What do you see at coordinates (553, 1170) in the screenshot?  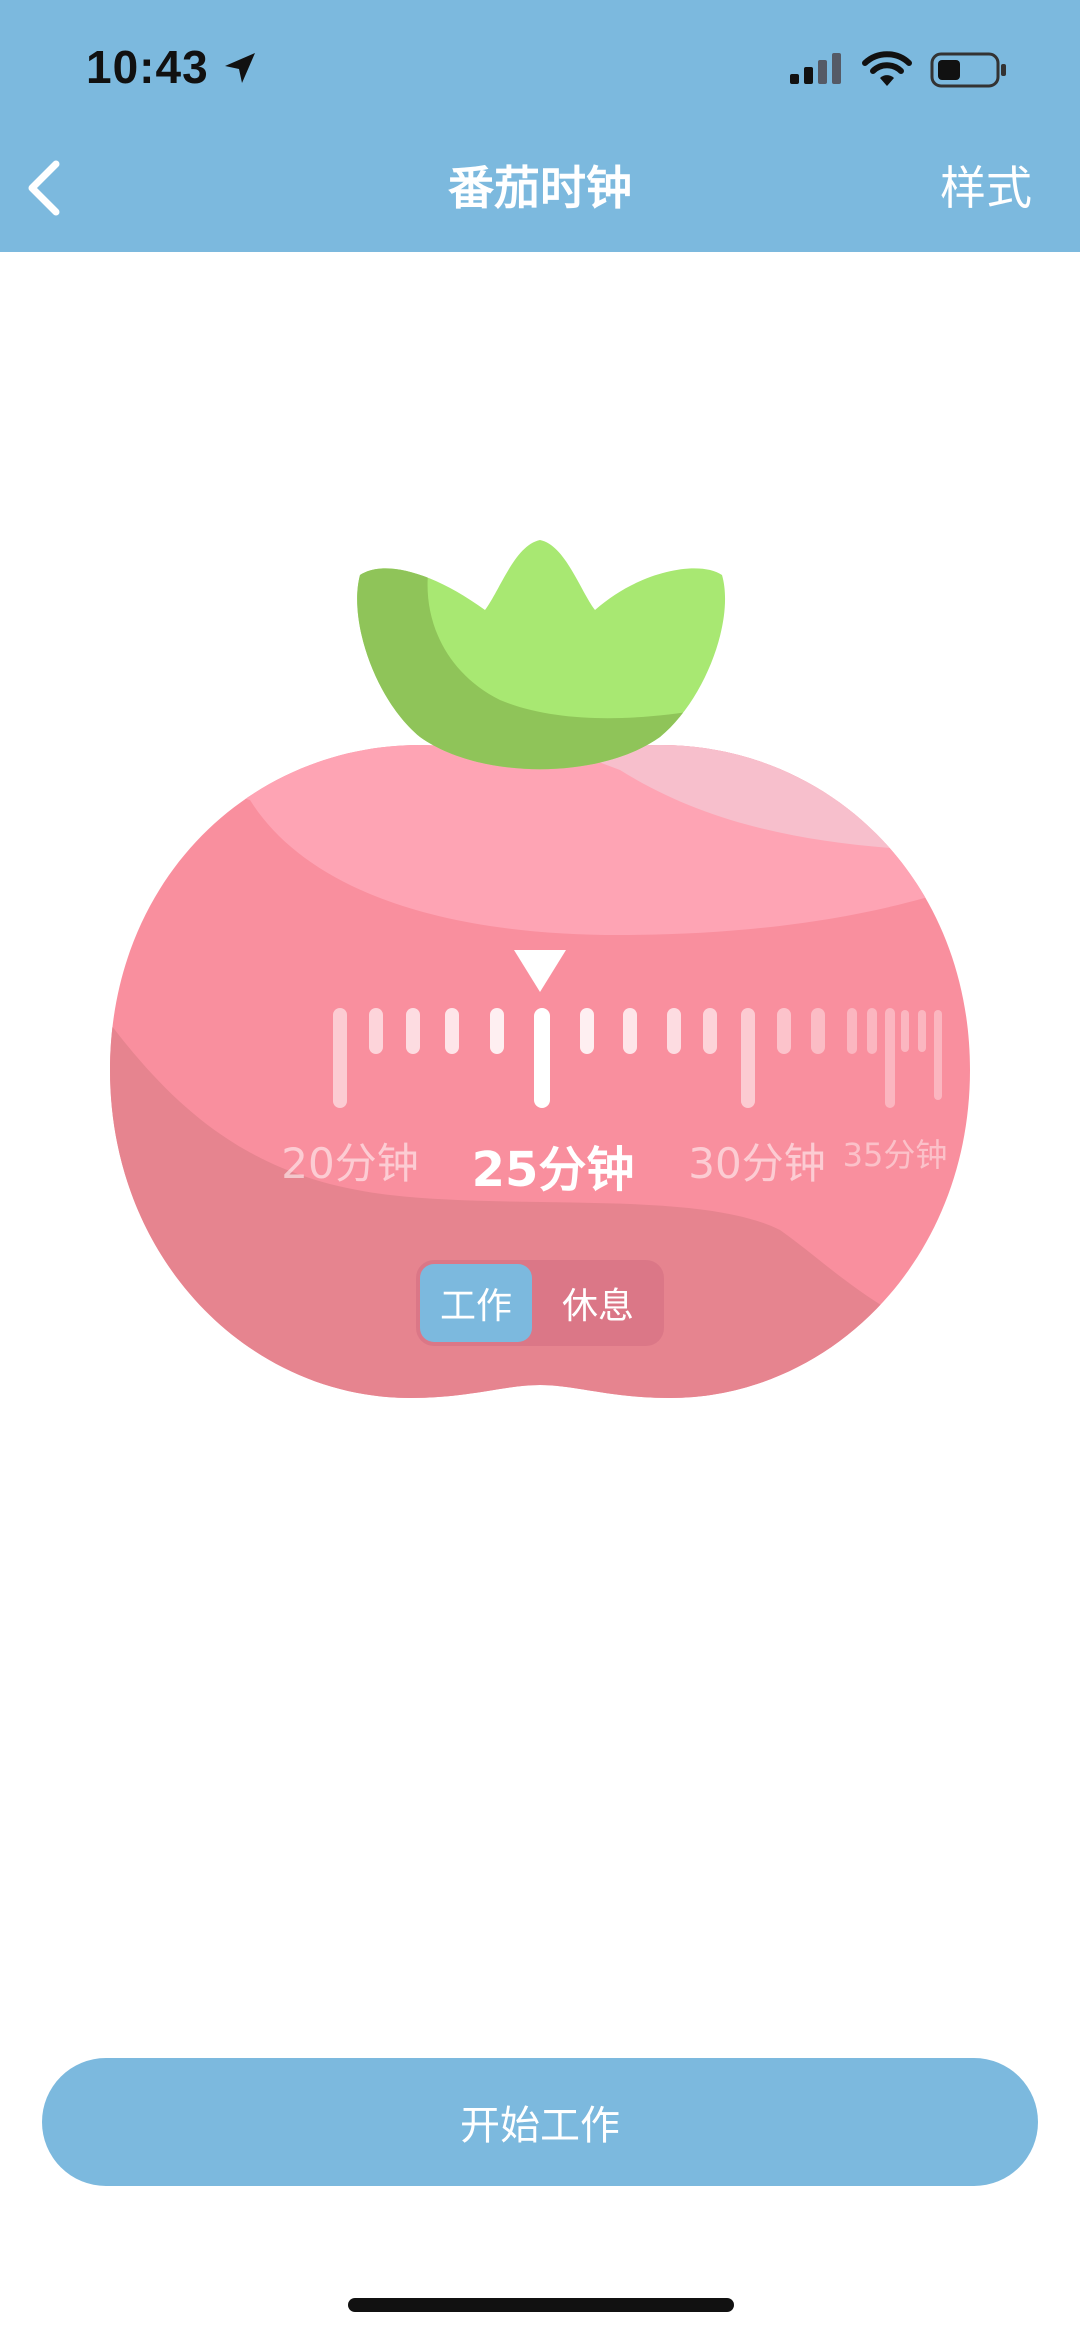 I see `minute-label-25: 25分钟` at bounding box center [553, 1170].